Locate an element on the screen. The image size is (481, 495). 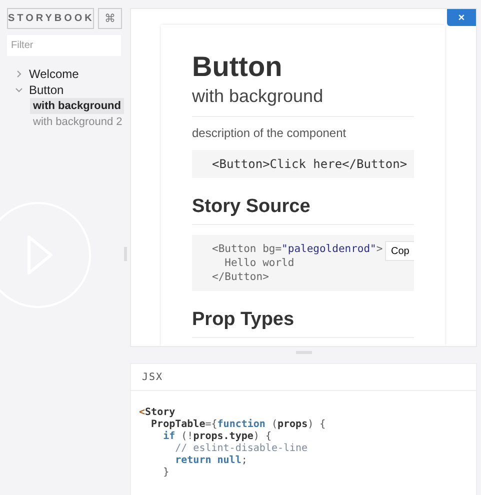
story-item: with background is located at coordinates (77, 106).